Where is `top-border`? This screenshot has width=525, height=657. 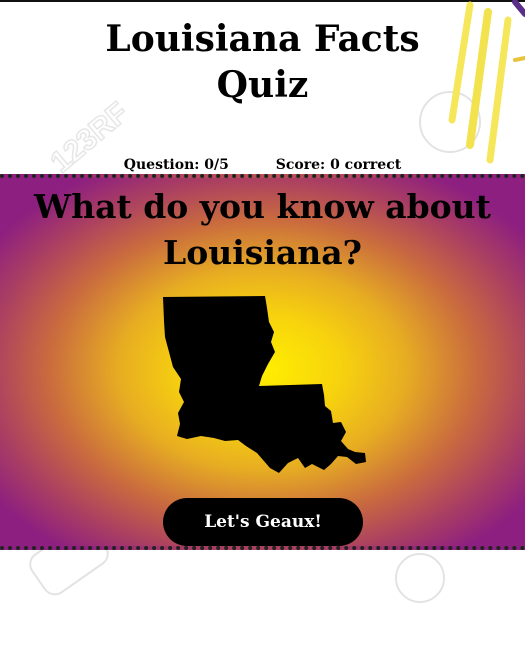
top-border is located at coordinates (262, 1).